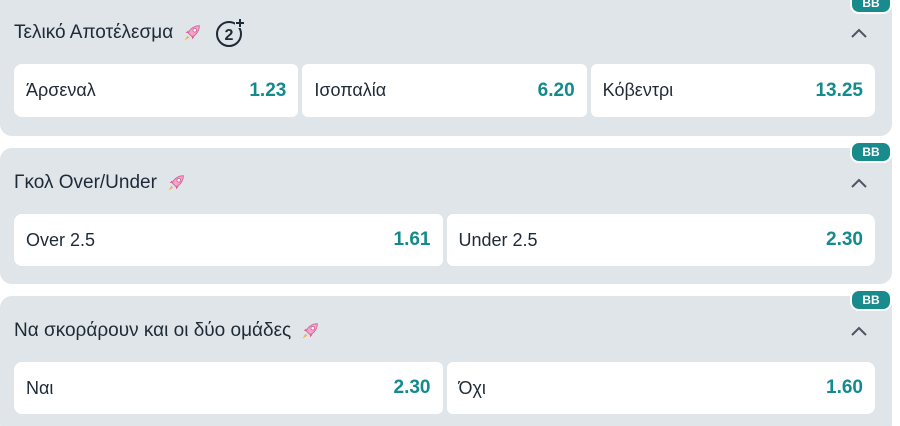 The height and width of the screenshot is (426, 900). I want to click on market-header: Να σκοράρουν και οι δύο ομάδες, so click(446, 331).